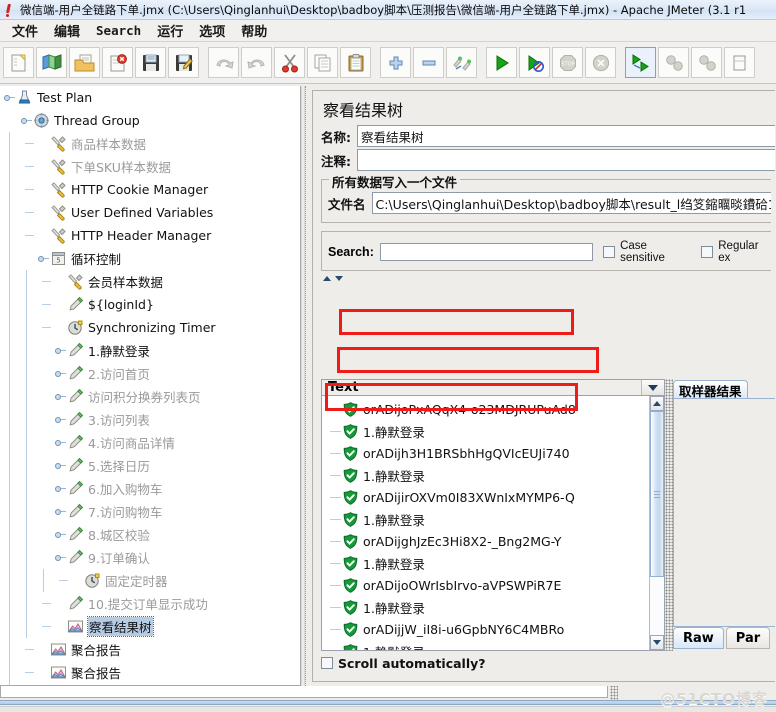  Describe the element at coordinates (485, 497) in the screenshot. I see `result-row: orADijirOXVm0I83XWnIxMYMP6-Q` at that location.